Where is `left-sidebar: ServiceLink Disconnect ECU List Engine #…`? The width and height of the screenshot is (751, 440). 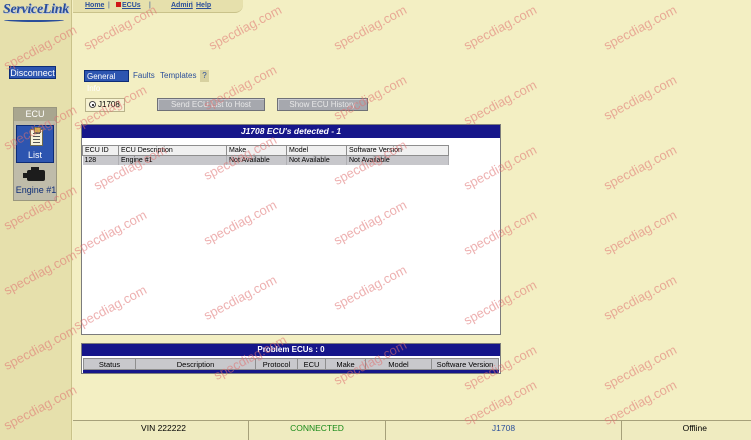 left-sidebar: ServiceLink Disconnect ECU List Engine #… is located at coordinates (36, 220).